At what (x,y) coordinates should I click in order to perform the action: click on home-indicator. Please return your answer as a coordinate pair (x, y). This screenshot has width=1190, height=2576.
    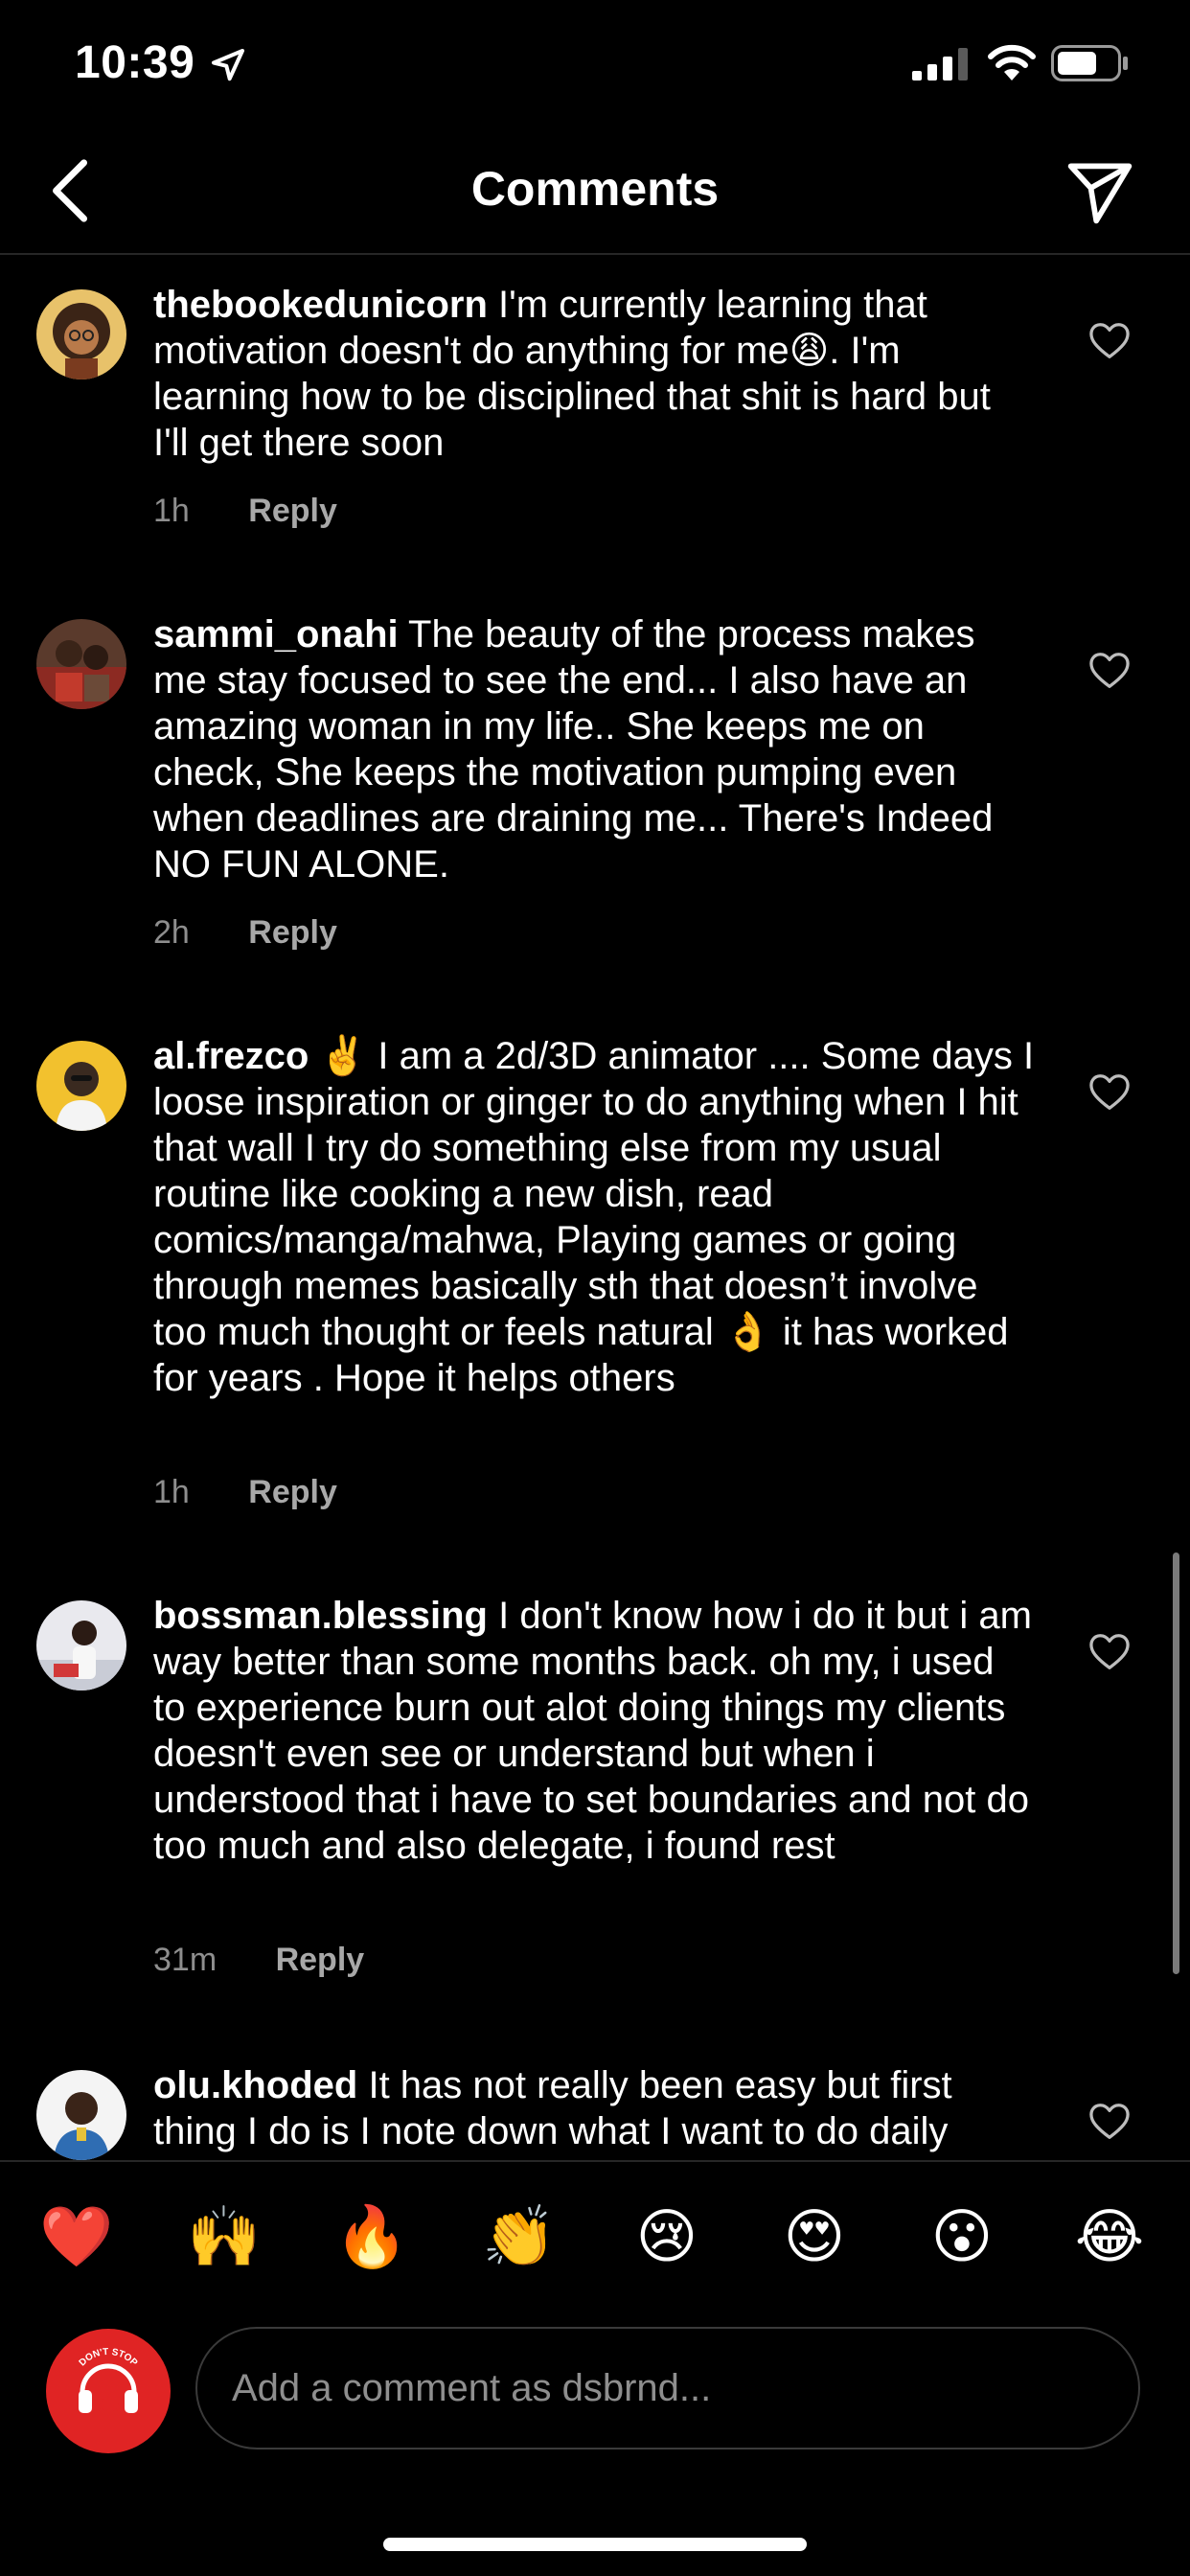
    Looking at the image, I should click on (595, 2544).